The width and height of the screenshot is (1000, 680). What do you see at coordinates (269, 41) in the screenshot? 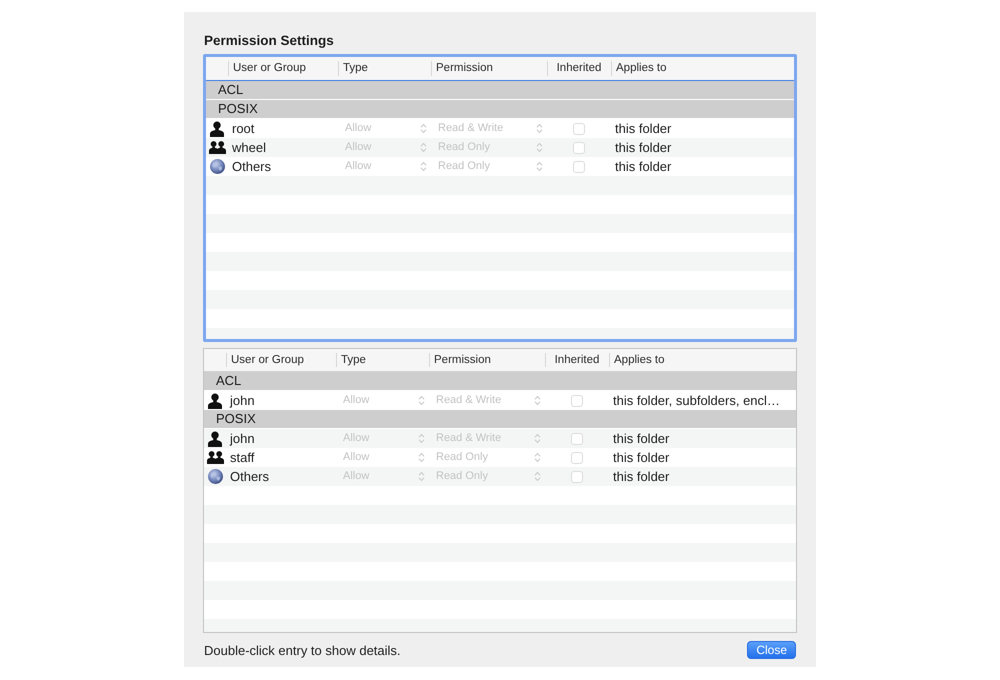
I see `dialog-title: Permission Settings` at bounding box center [269, 41].